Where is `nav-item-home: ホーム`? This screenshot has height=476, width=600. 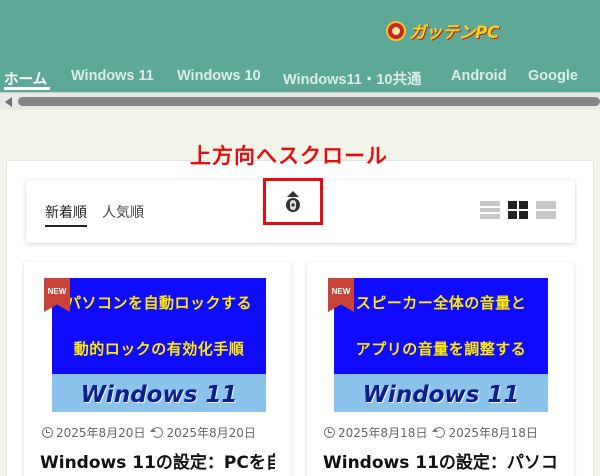
nav-item-home: ホーム is located at coordinates (25, 78).